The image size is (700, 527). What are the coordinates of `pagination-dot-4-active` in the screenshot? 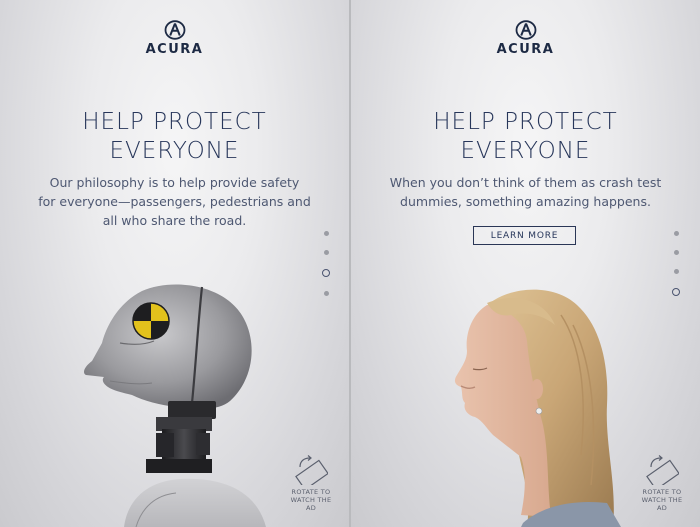 It's located at (676, 292).